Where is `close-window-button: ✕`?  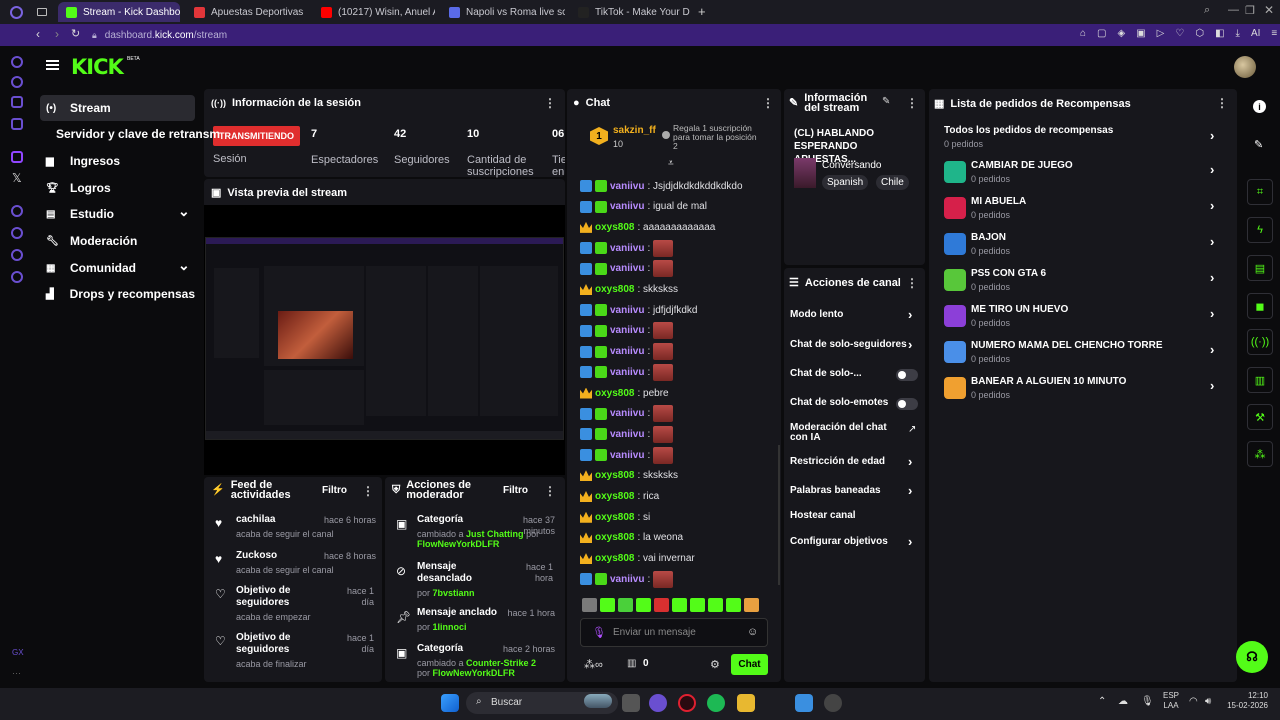 close-window-button: ✕ is located at coordinates (1269, 10).